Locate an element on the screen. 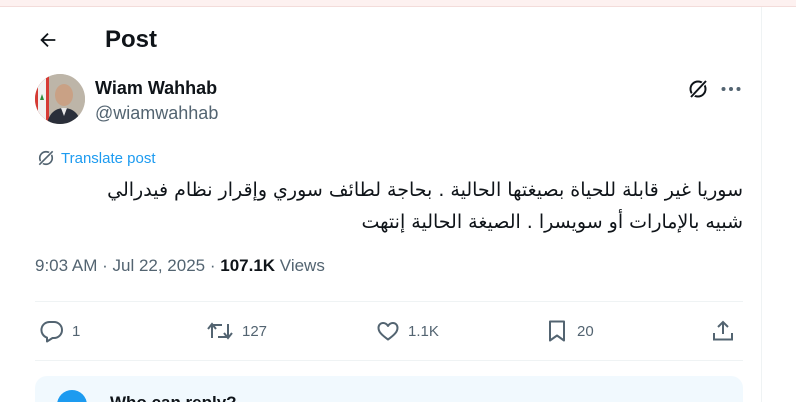  like-count: 1.1K is located at coordinates (423, 331).